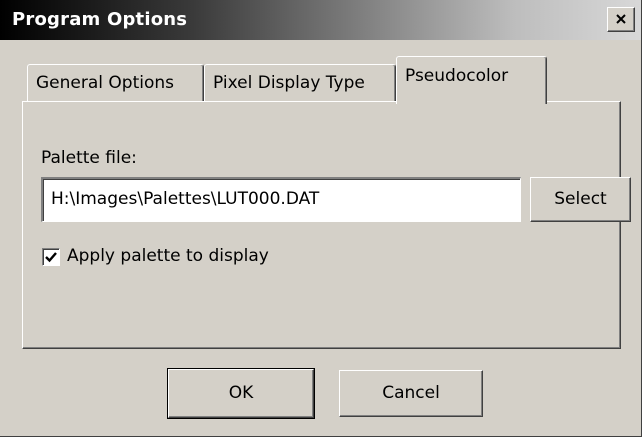 The height and width of the screenshot is (437, 642). Describe the element at coordinates (471, 80) in the screenshot. I see `tab-pseudocolor: Pseudocolor` at that location.